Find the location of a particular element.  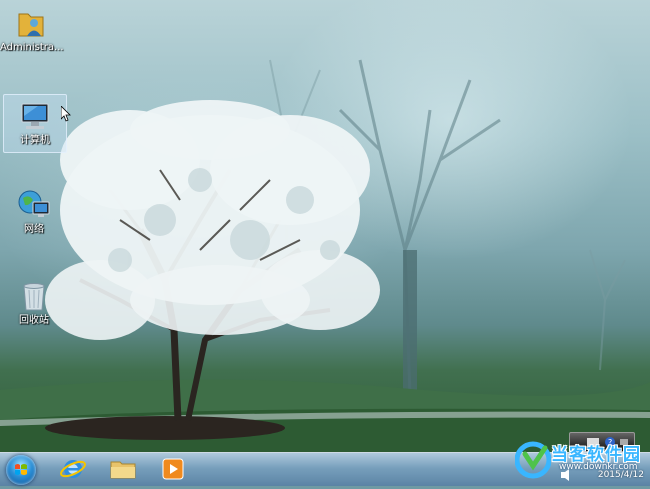

site-watermark: 当客软件园 www.downkr.com is located at coordinates (582, 462).